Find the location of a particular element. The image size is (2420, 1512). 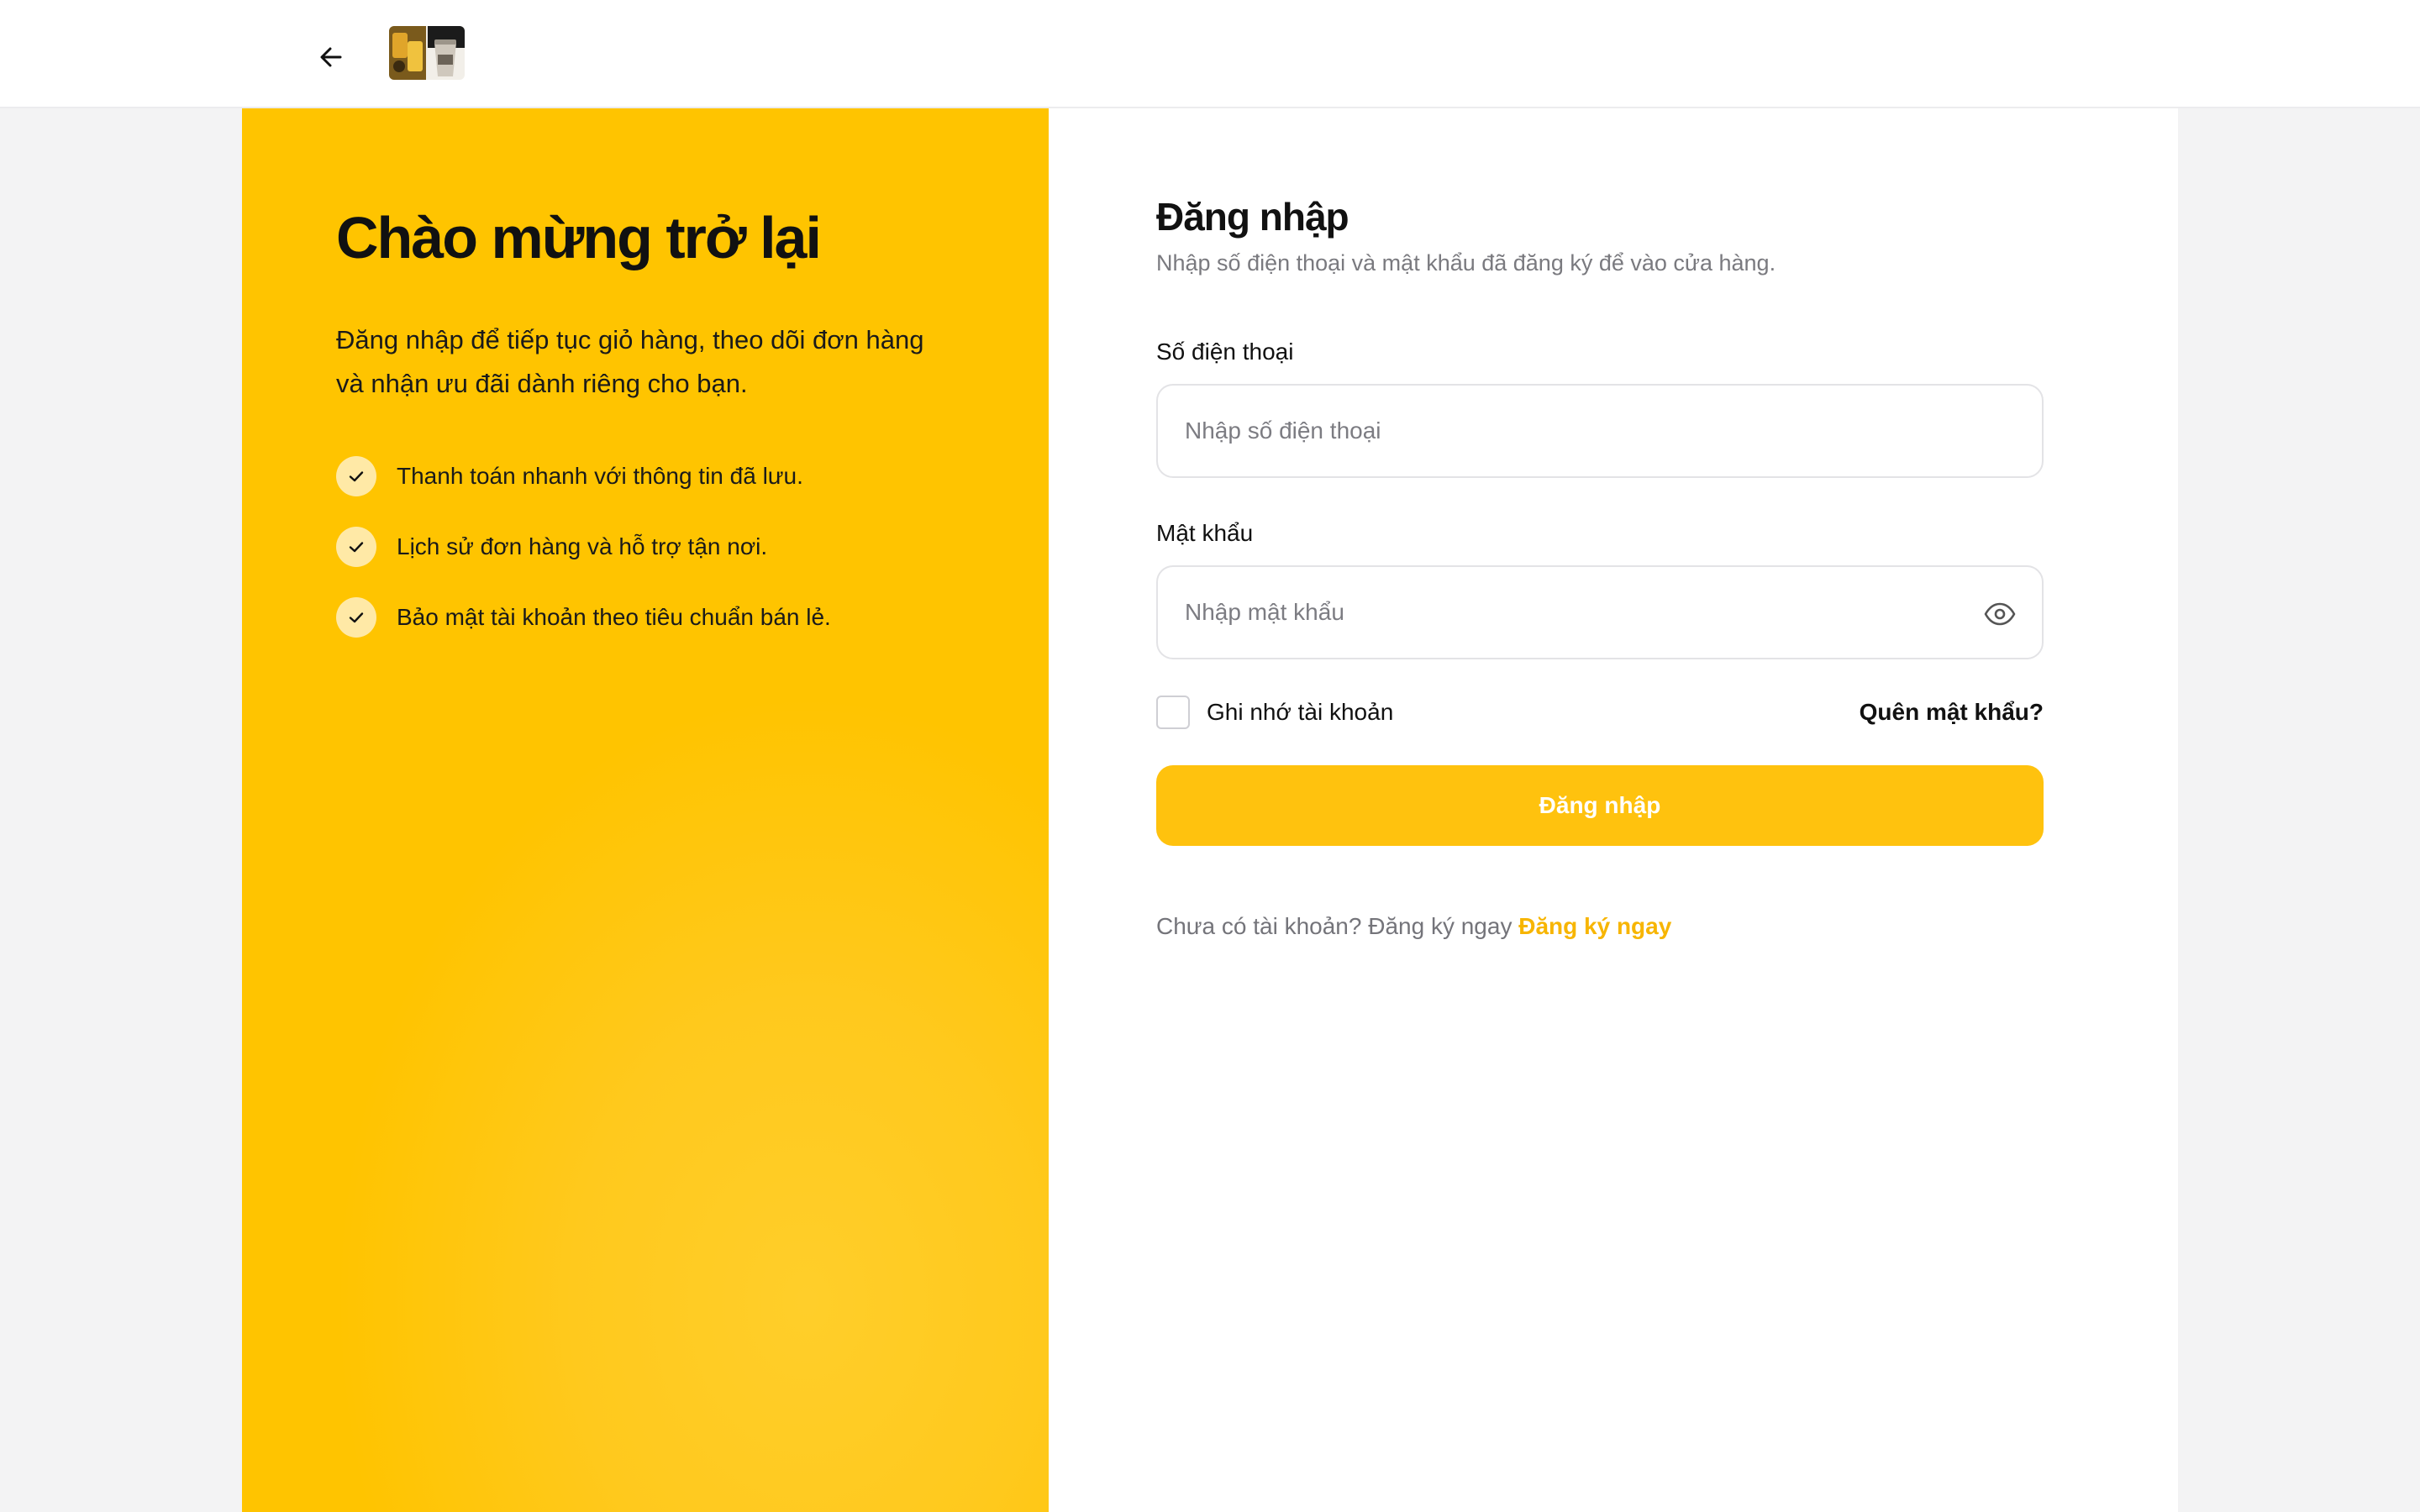

password-input is located at coordinates (1600, 613).